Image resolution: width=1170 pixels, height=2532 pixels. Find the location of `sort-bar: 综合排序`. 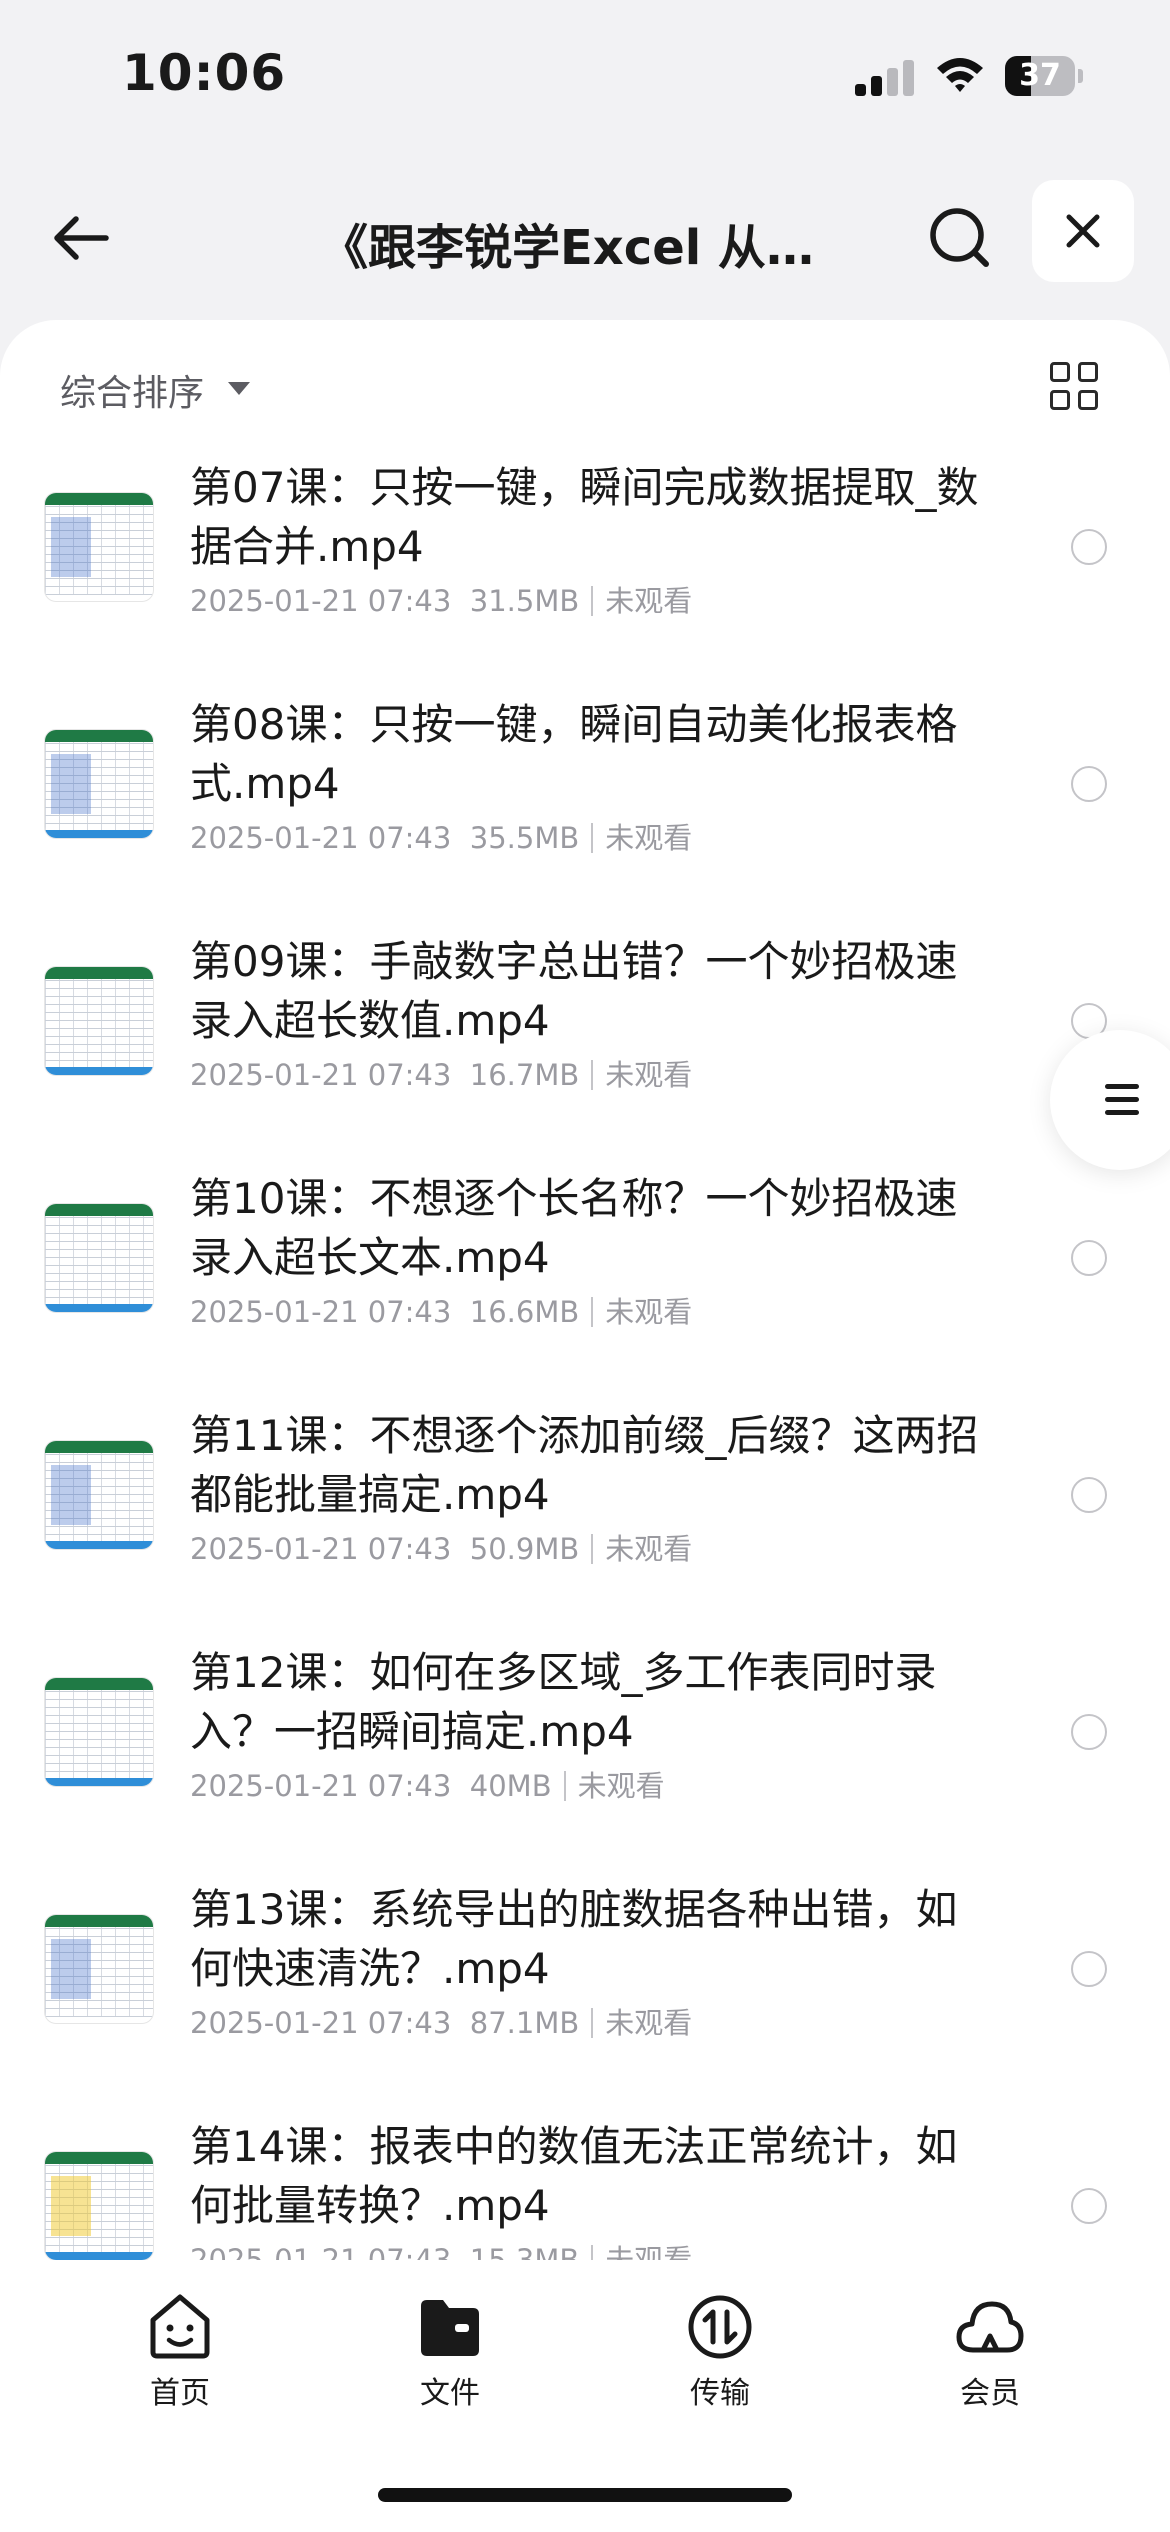

sort-bar: 综合排序 is located at coordinates (585, 385).